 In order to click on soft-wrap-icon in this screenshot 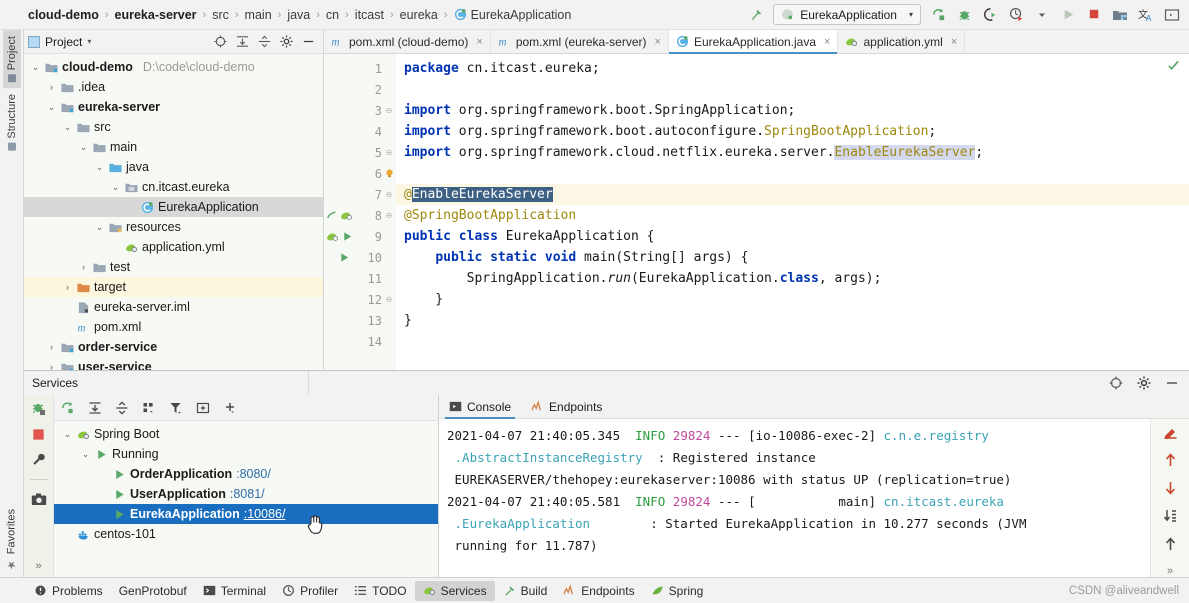, I will do `click(1170, 432)`.